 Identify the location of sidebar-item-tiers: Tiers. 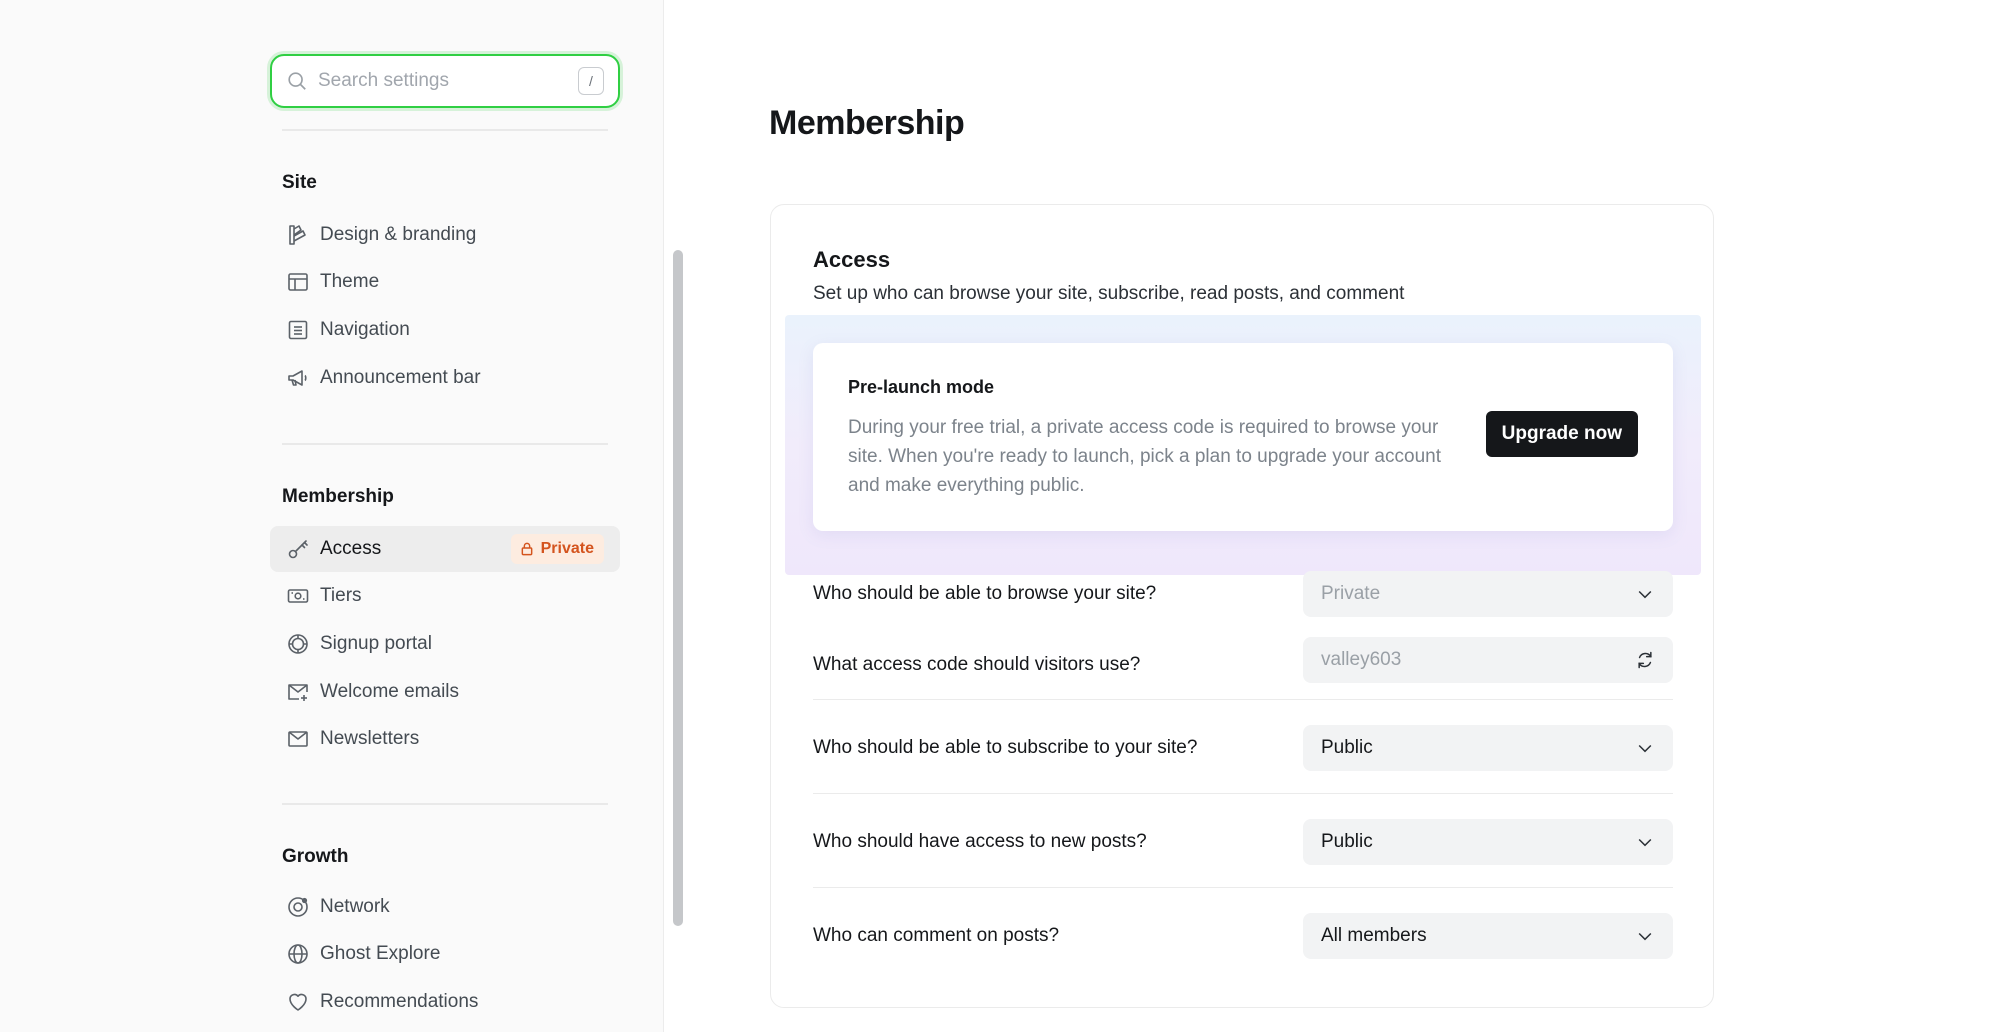
(445, 596).